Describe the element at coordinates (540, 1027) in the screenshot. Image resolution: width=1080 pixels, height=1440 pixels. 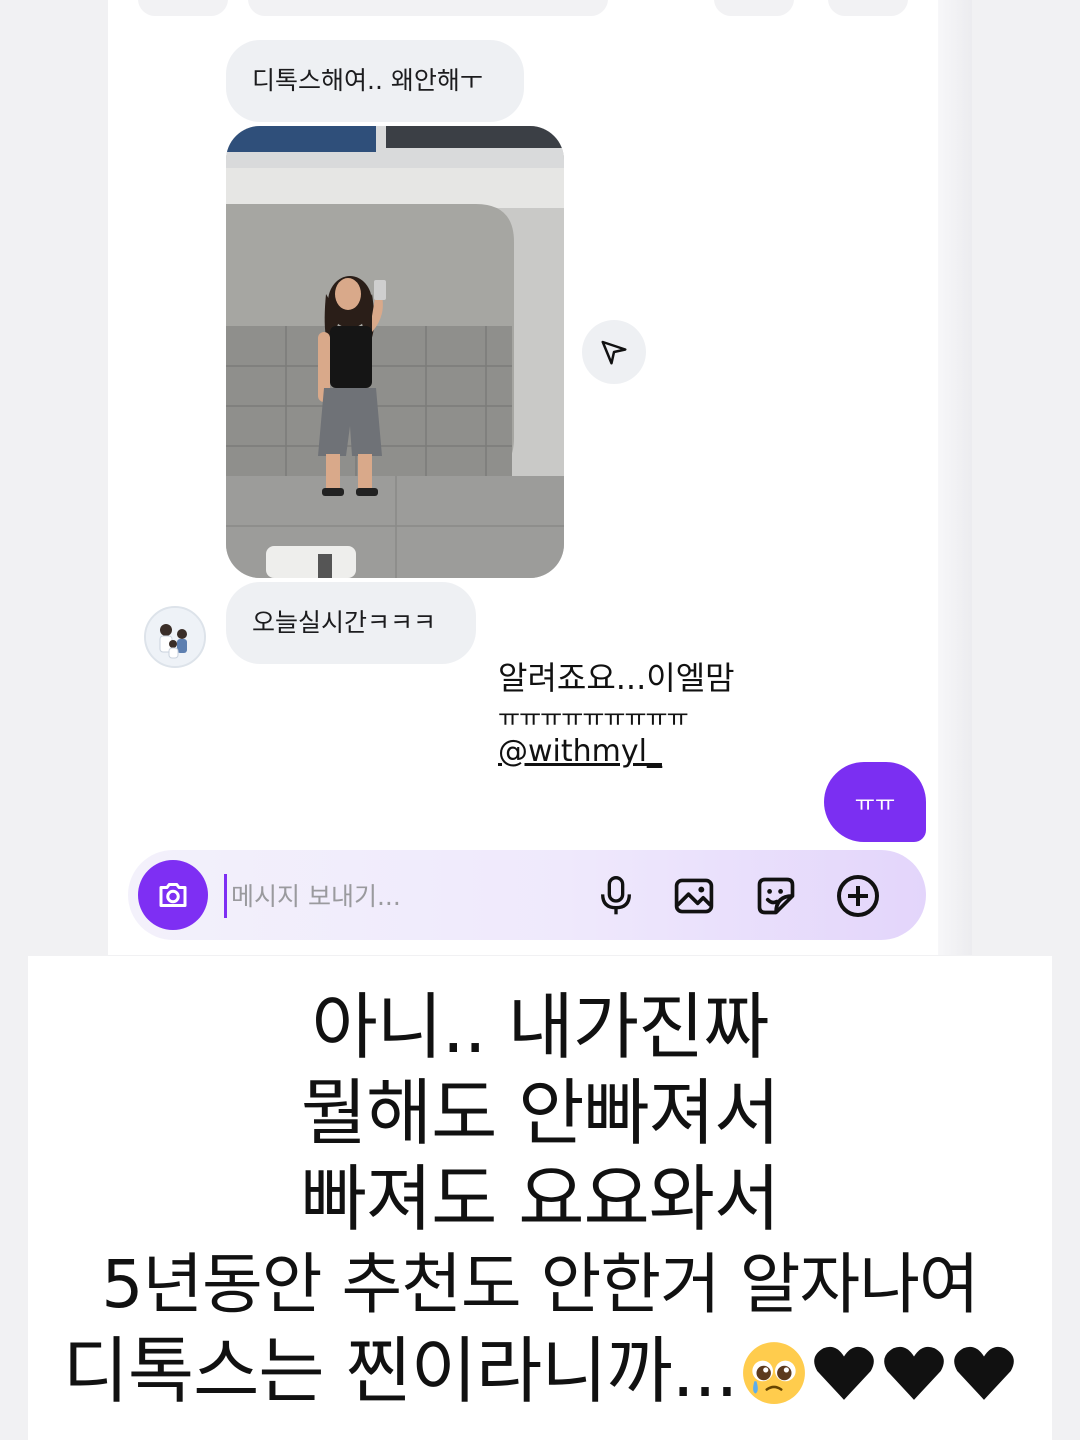
I see `caption-line: 아니.. 내가진짜` at that location.